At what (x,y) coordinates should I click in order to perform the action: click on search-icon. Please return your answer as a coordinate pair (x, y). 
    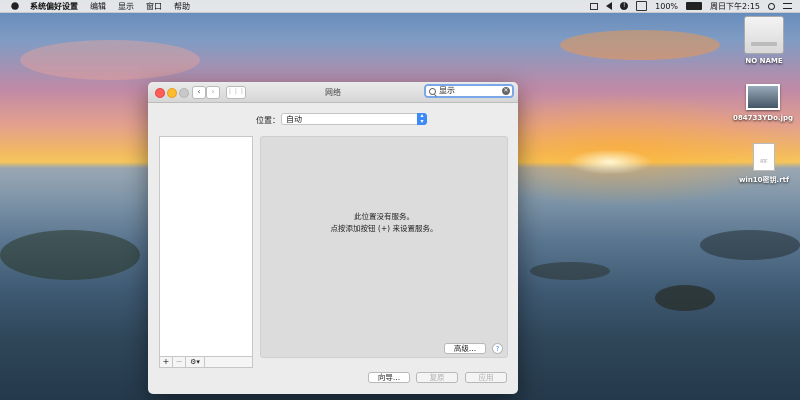
    Looking at the image, I should click on (432, 91).